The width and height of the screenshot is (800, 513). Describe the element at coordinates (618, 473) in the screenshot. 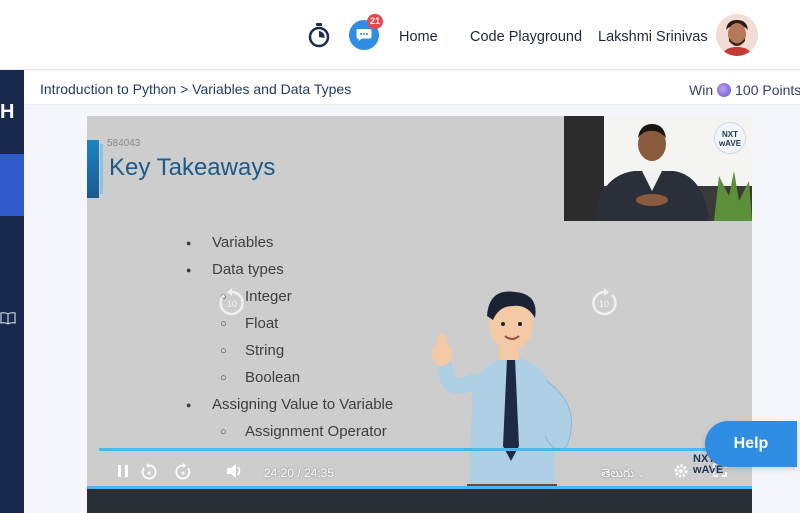

I see `caption-language-label: తెలుగు` at that location.